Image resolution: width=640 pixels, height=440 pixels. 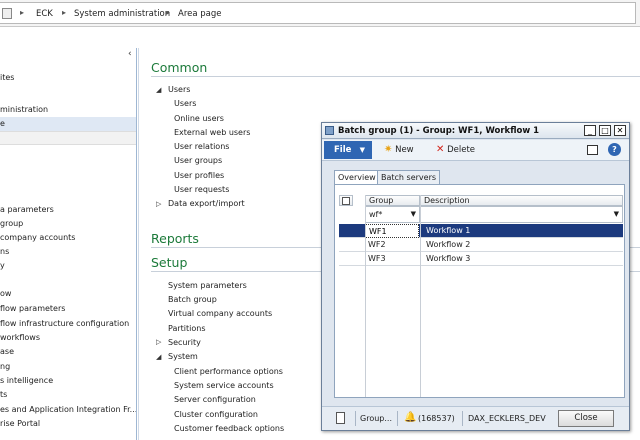 I want to click on link-system-service-accounts: System service accounts, so click(x=224, y=385).